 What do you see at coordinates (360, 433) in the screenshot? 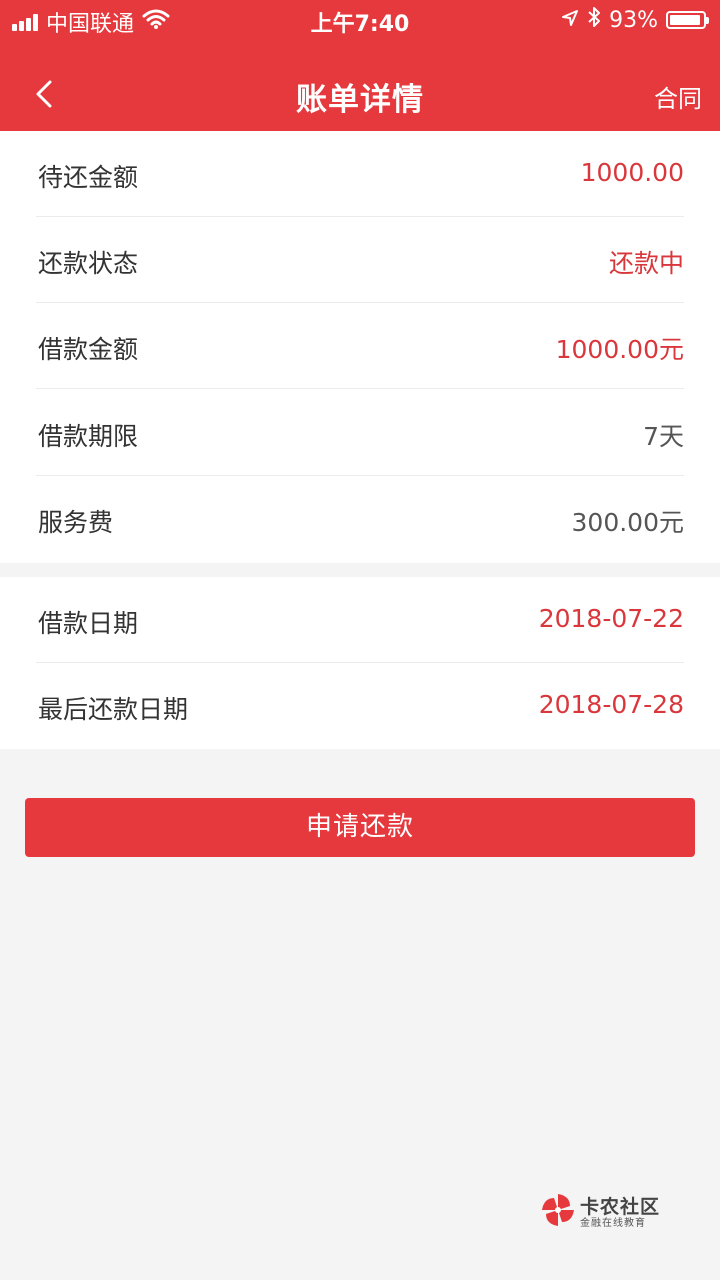
I see `detail-row-term: 借款期限 7天` at bounding box center [360, 433].